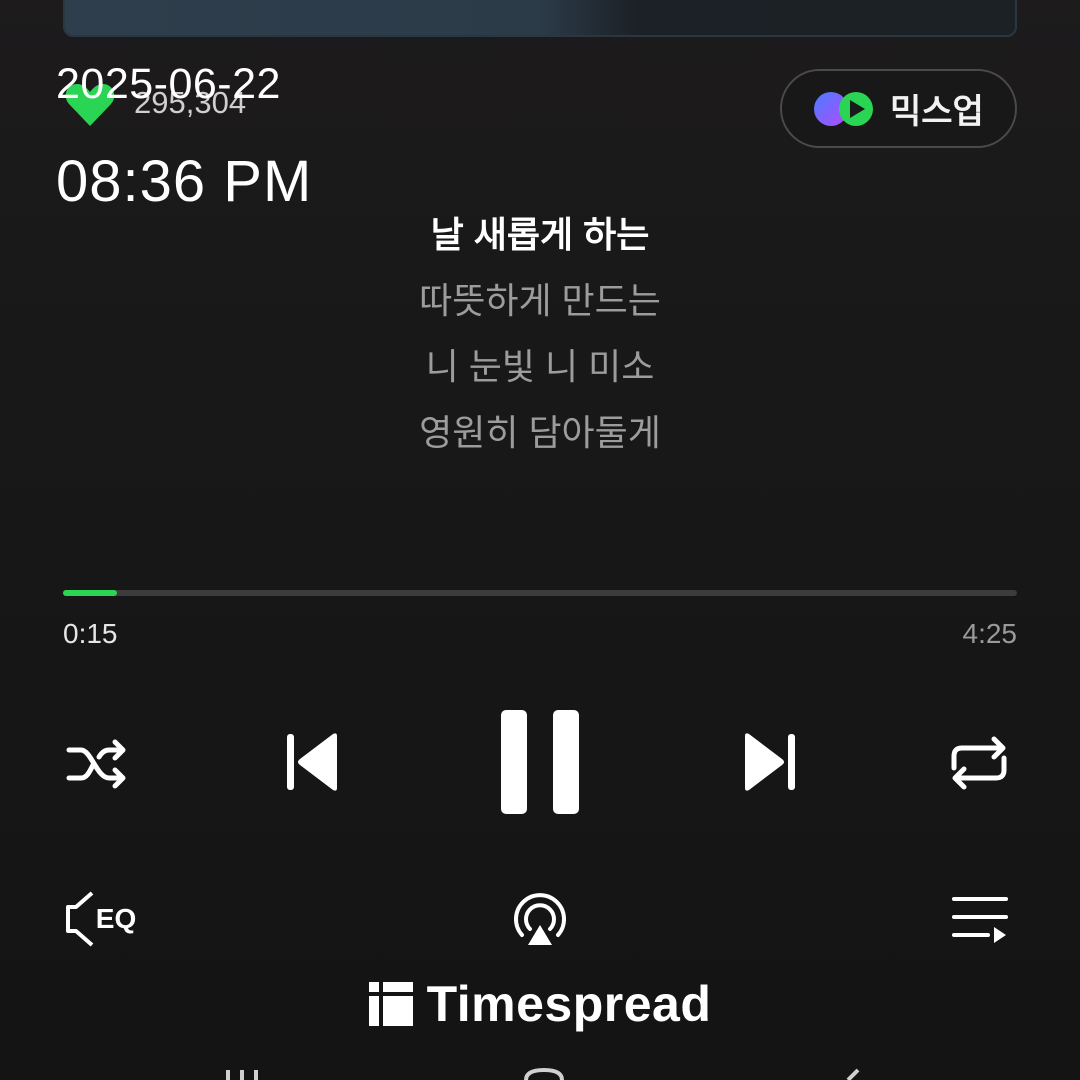 This screenshot has height=1080, width=1080. Describe the element at coordinates (990, 633) in the screenshot. I see `total-time: 4:25` at that location.